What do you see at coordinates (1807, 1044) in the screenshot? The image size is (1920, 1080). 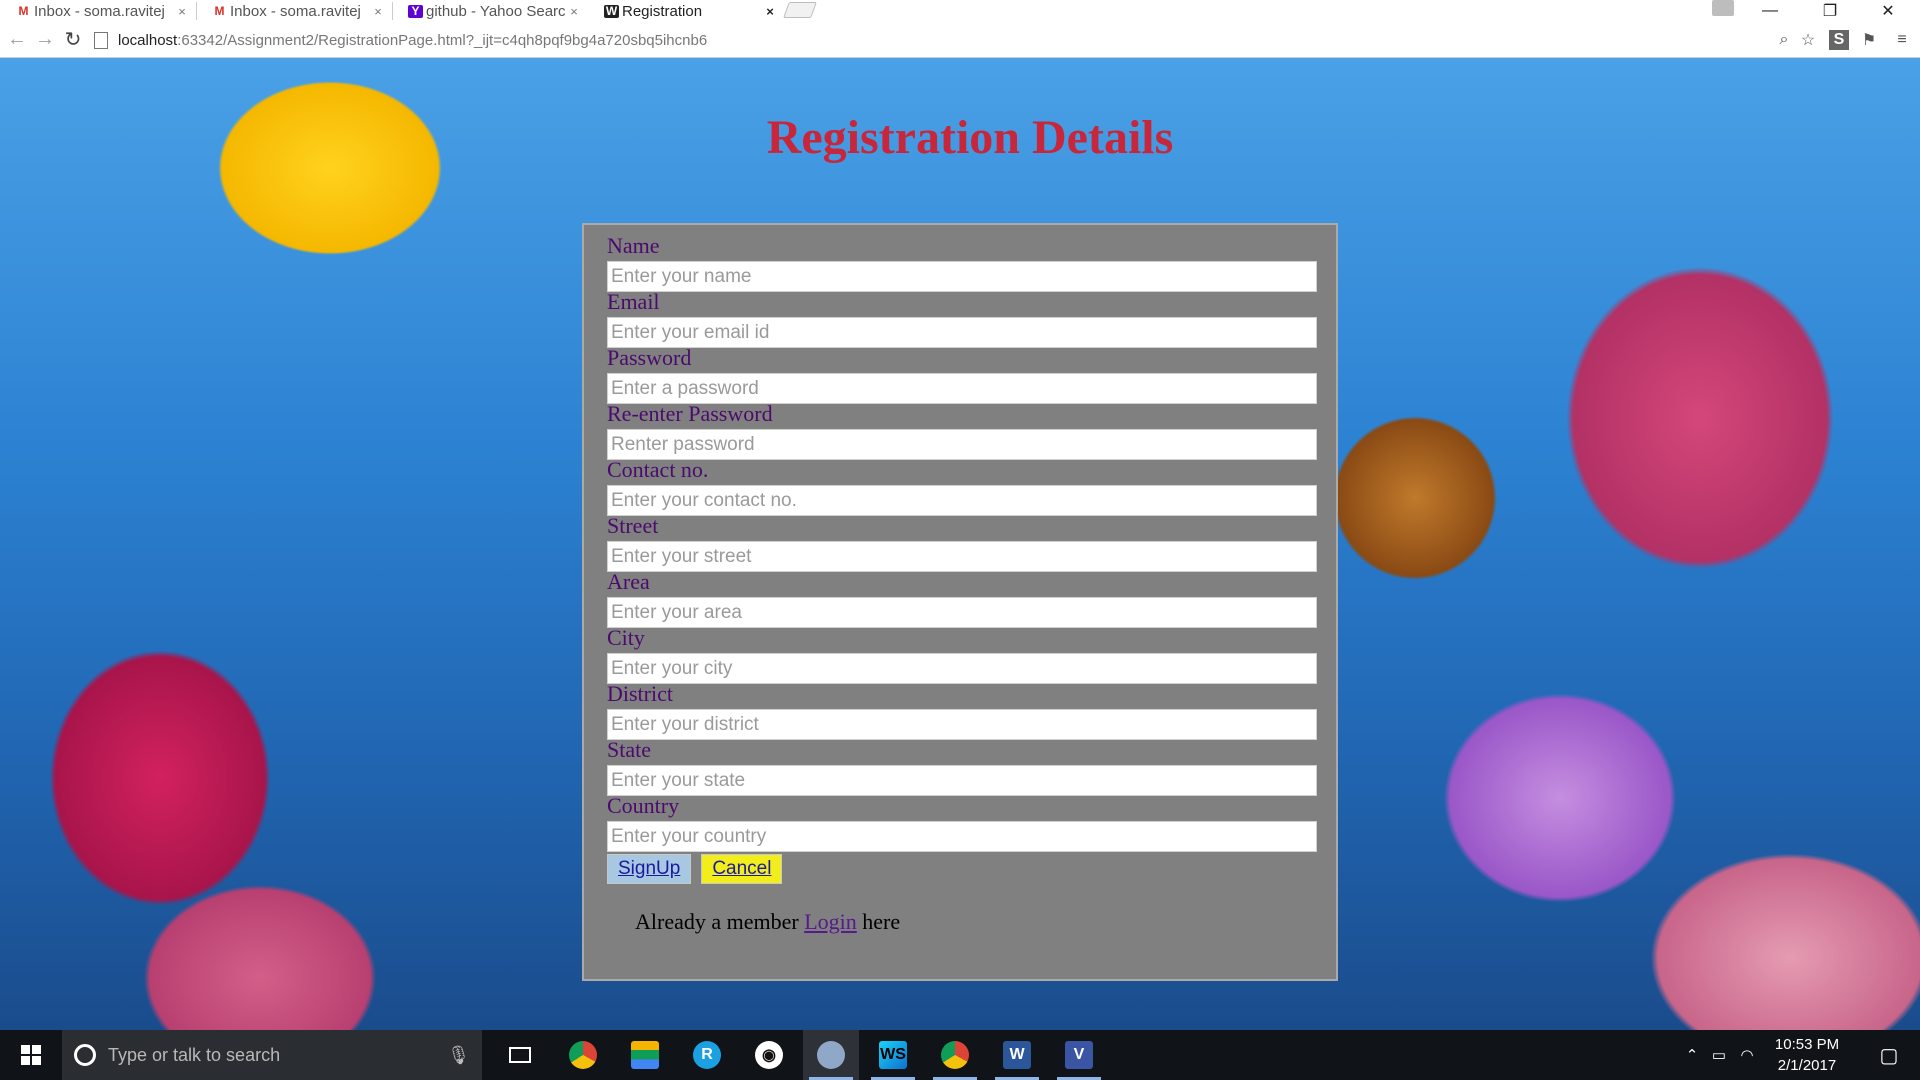 I see `clock-time: 10:53 PM` at bounding box center [1807, 1044].